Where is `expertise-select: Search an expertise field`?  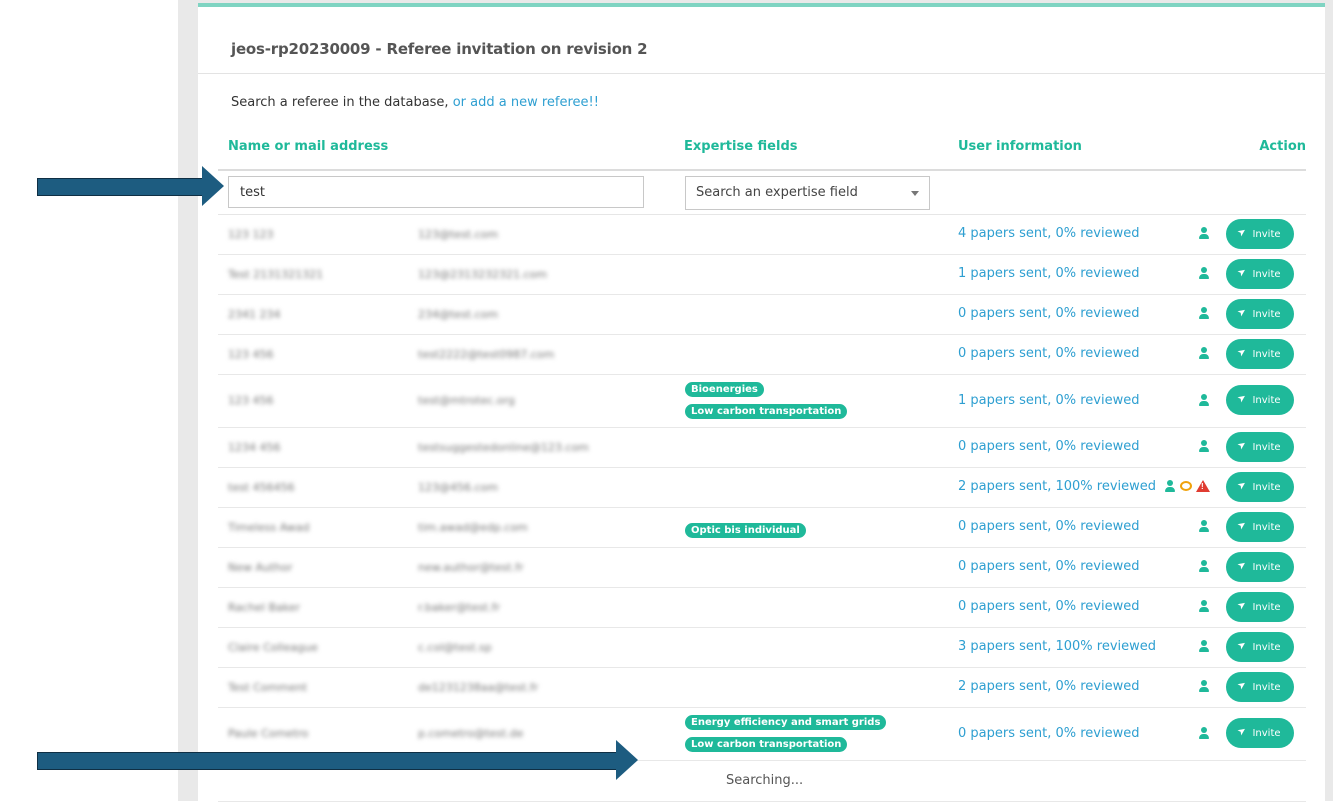 expertise-select: Search an expertise field is located at coordinates (807, 193).